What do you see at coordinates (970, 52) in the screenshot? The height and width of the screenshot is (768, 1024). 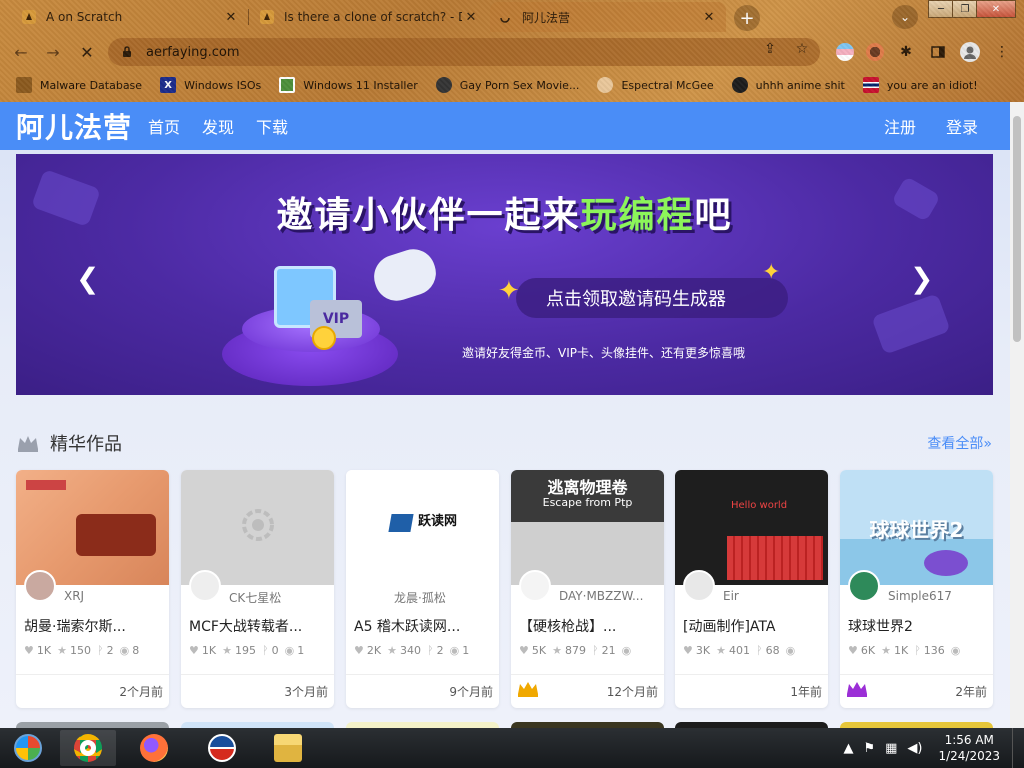 I see `profile-avatar-icon` at bounding box center [970, 52].